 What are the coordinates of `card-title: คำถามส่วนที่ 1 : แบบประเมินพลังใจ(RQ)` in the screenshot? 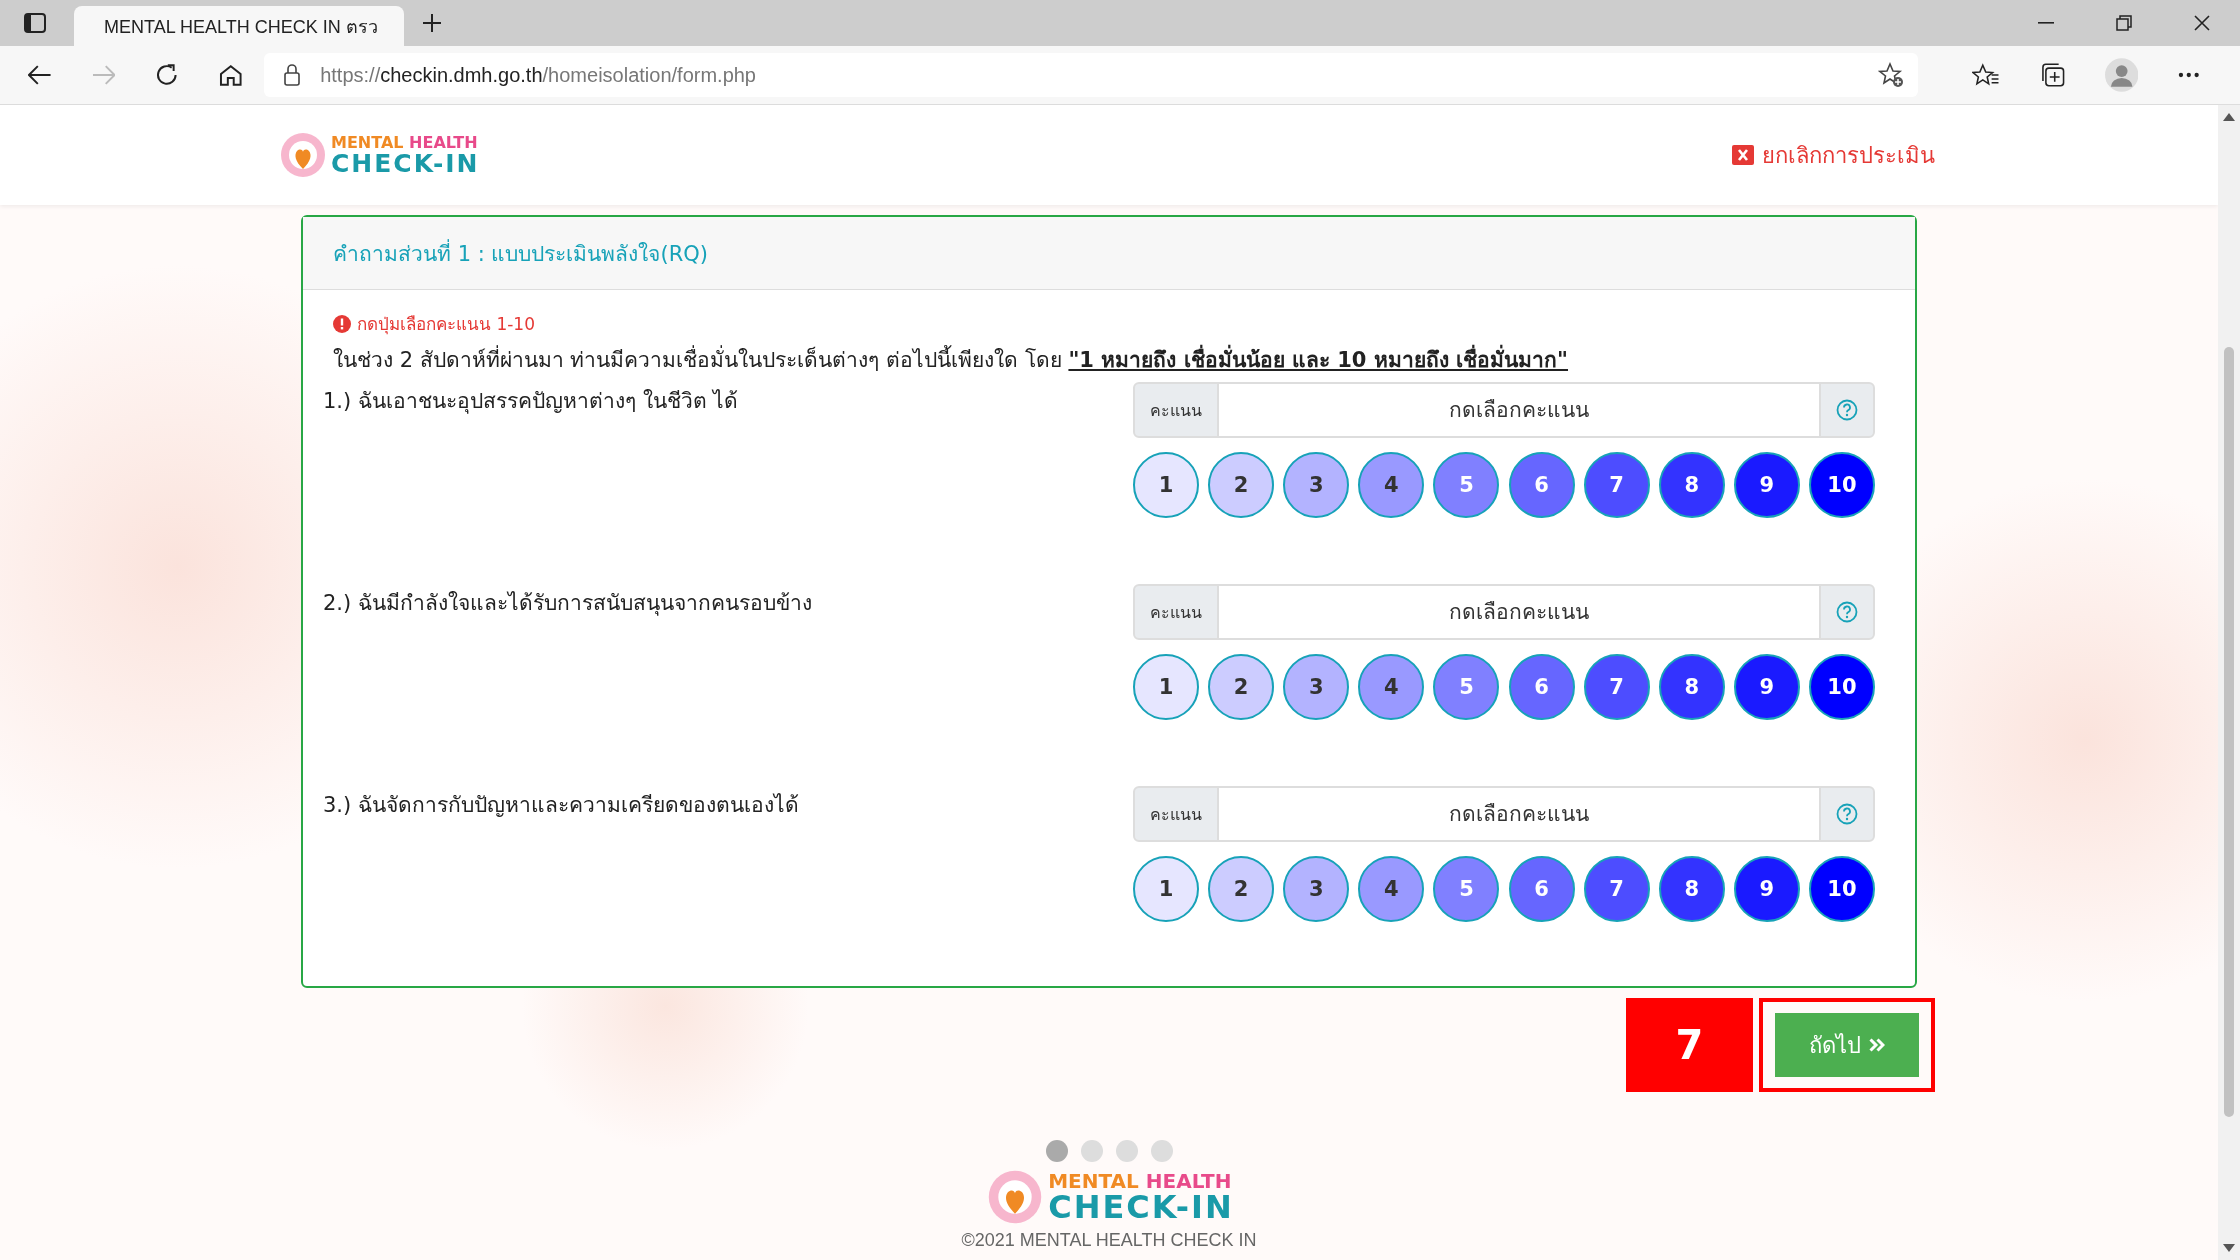 It's located at (520, 253).